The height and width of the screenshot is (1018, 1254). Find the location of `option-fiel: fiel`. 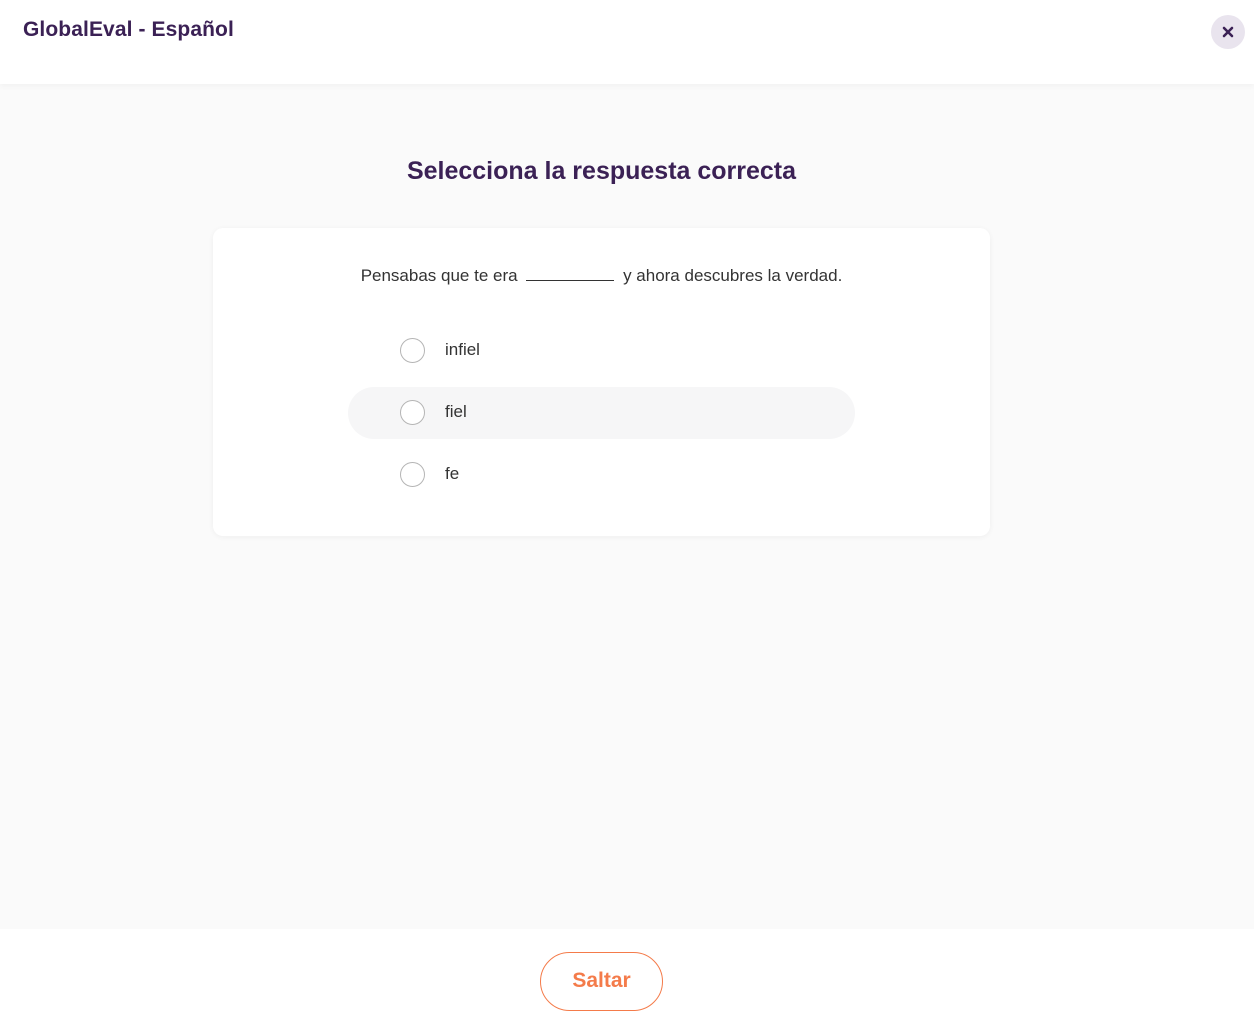

option-fiel: fiel is located at coordinates (601, 413).